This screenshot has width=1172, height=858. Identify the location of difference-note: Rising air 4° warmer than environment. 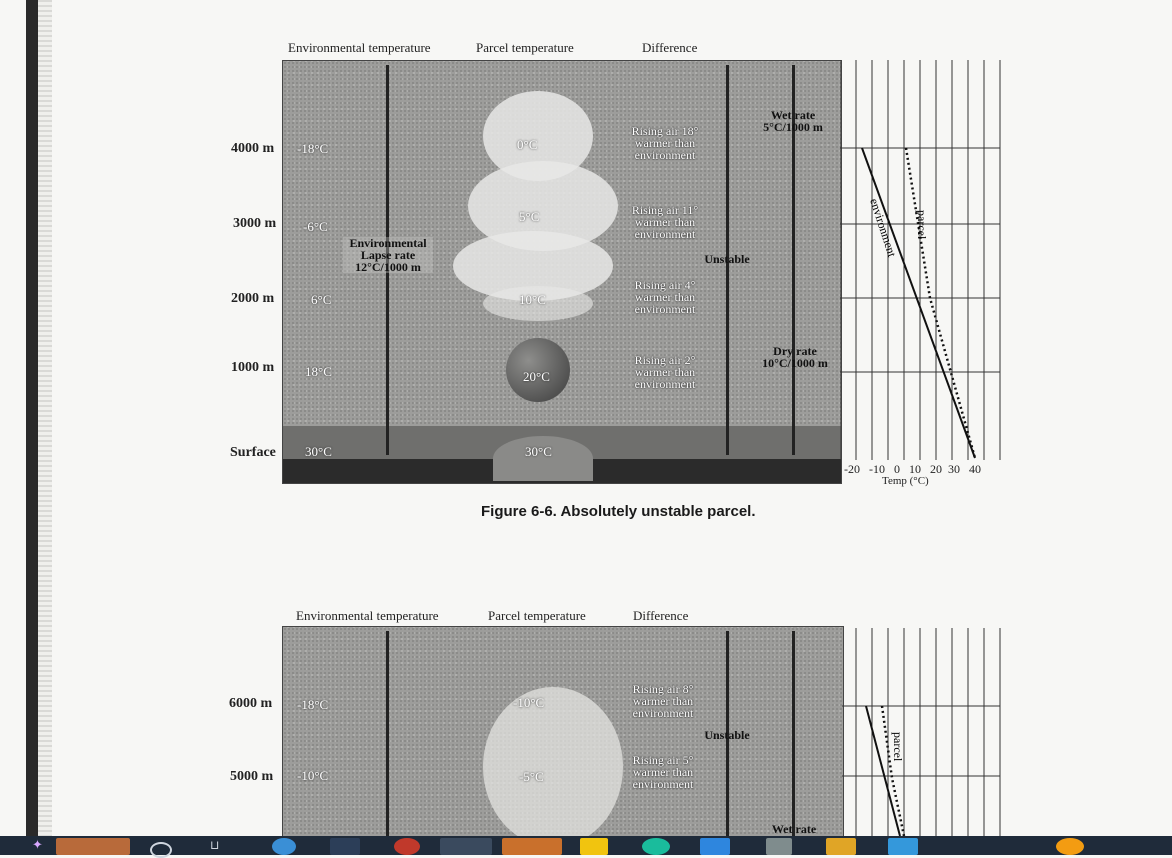
(665, 297).